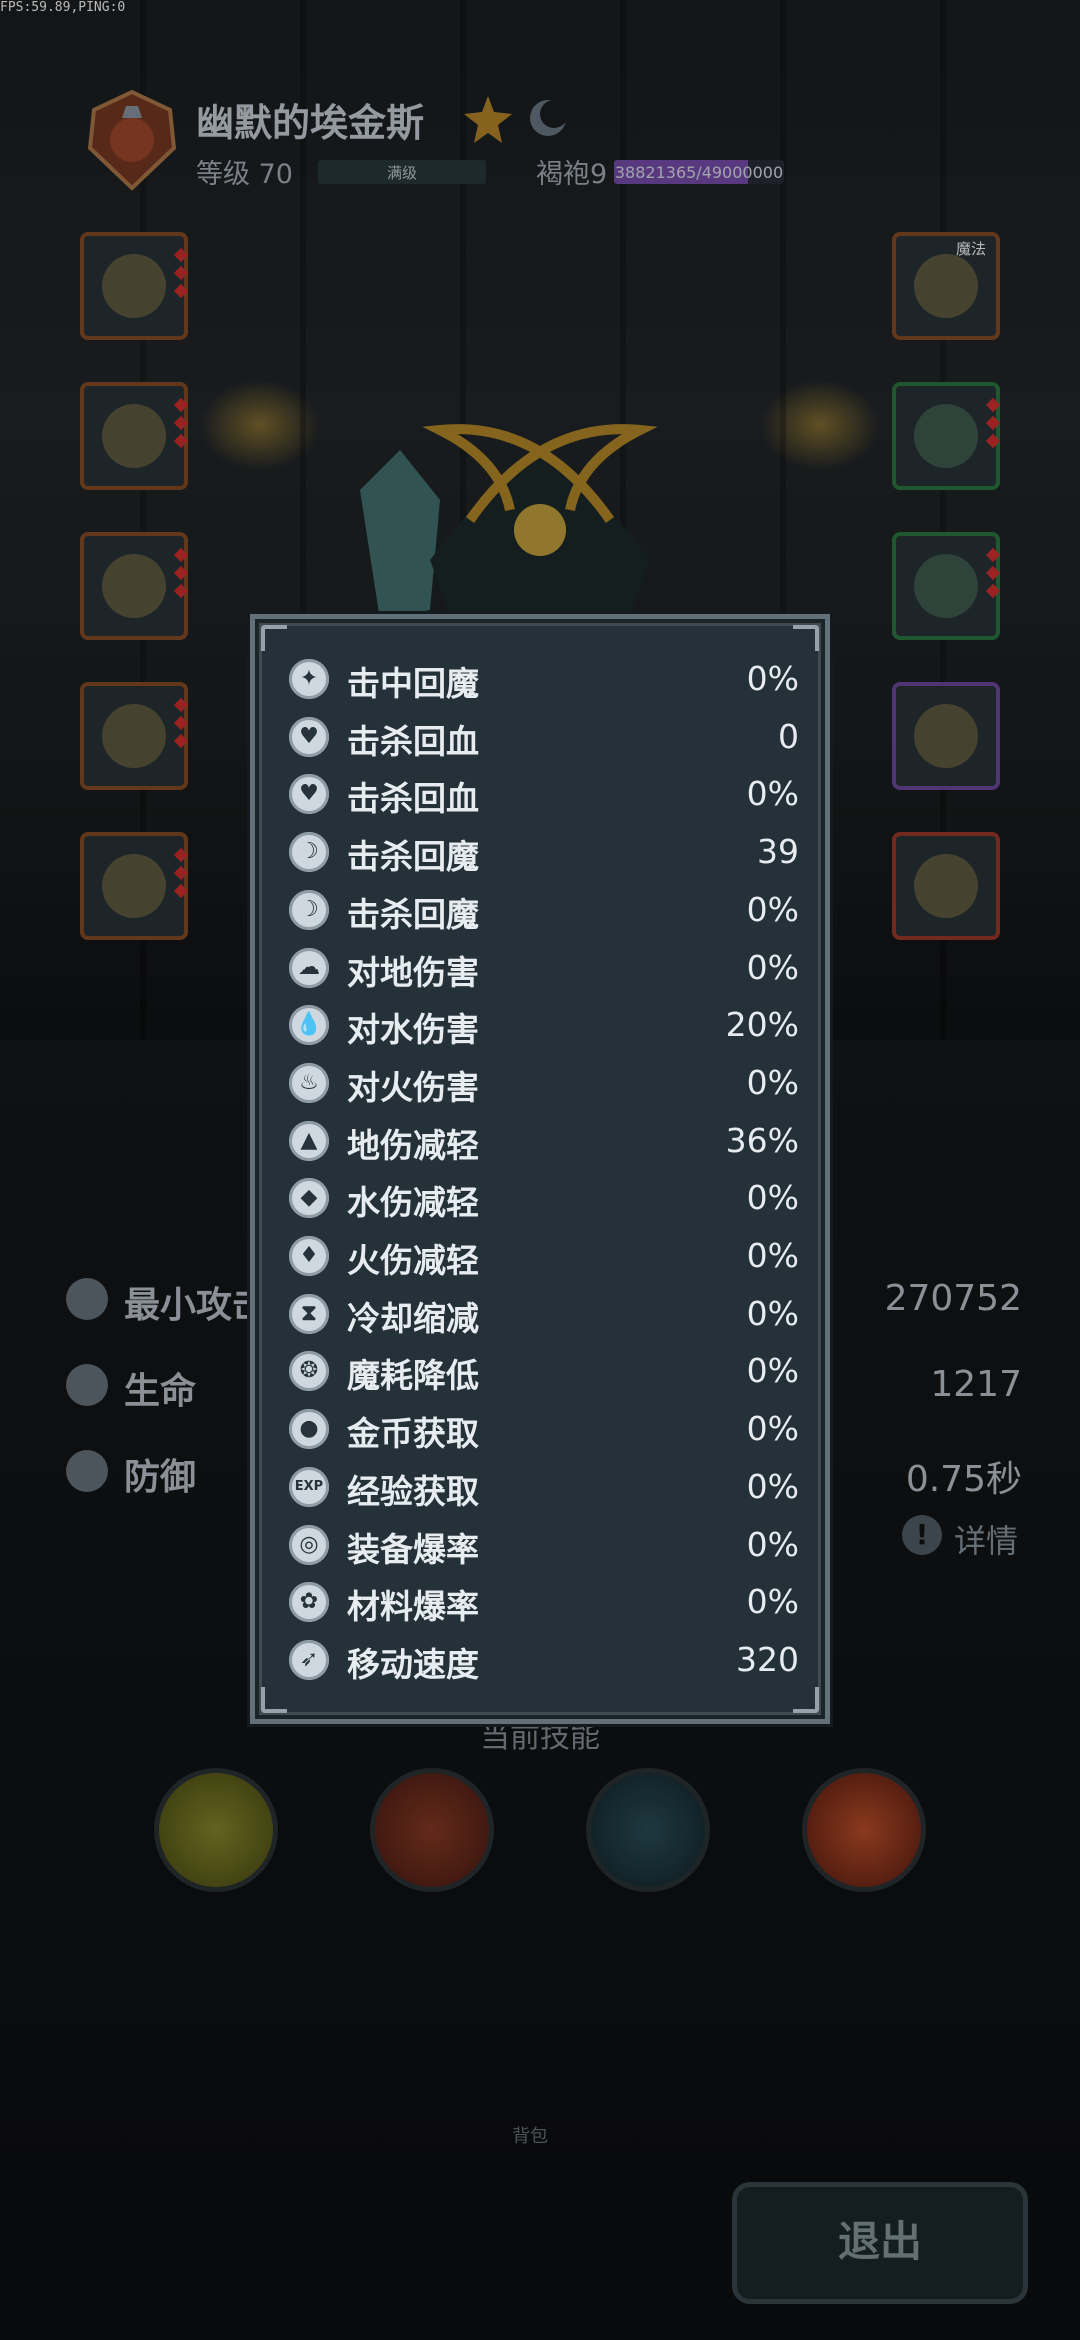  I want to click on stat-label: 火伤减轻, so click(413, 1260).